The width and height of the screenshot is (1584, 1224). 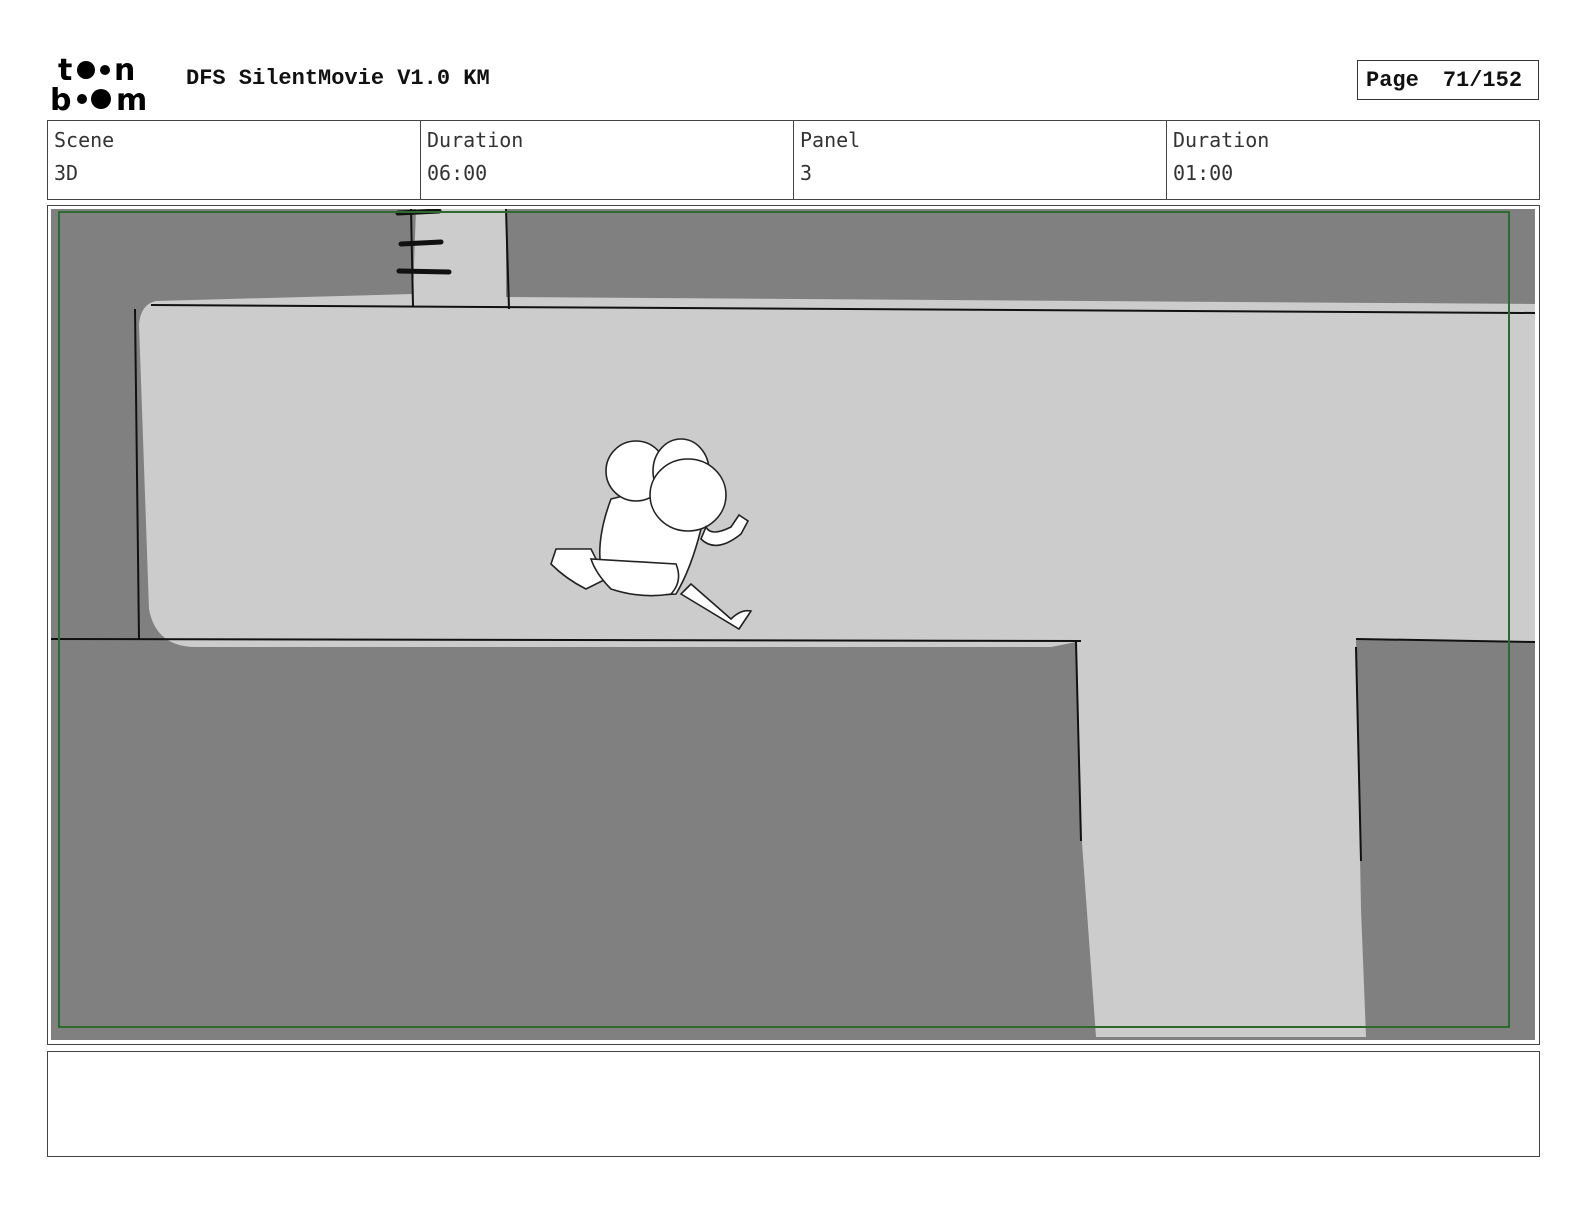 I want to click on document-title: DFS SilentMovie V1.0 KM, so click(x=338, y=78).